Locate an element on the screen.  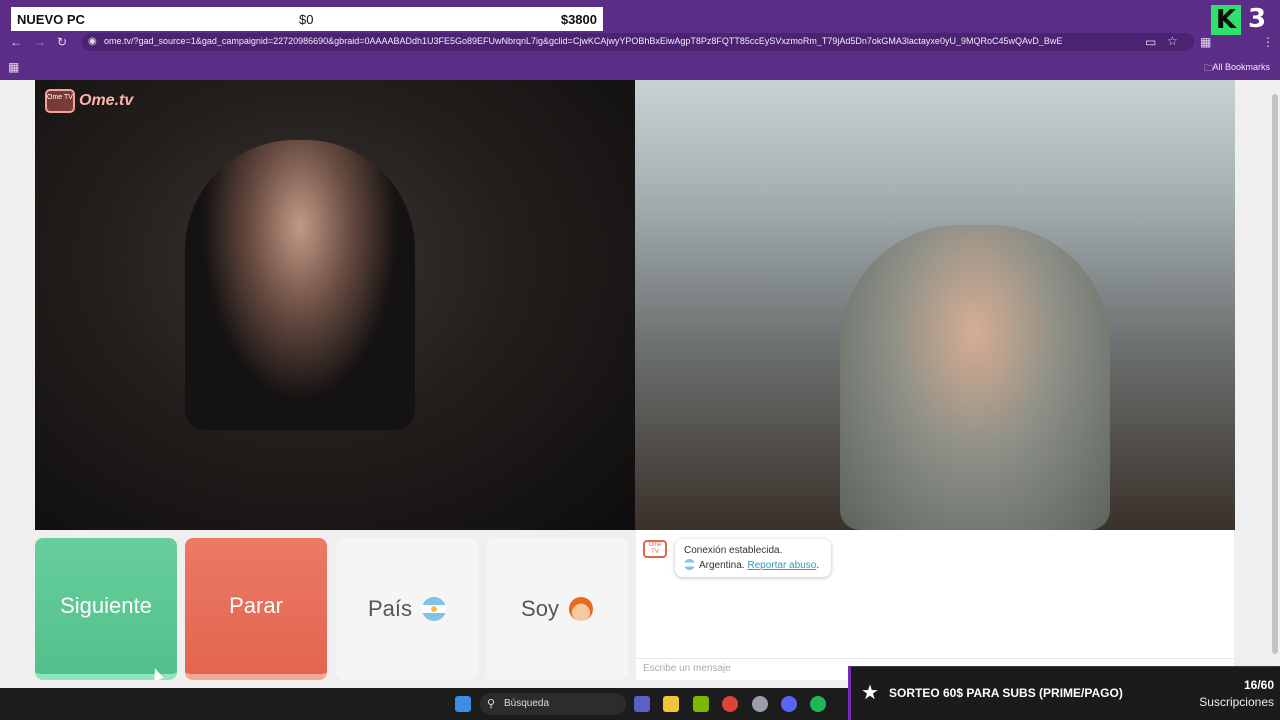
steam-icon is located at coordinates (760, 704).